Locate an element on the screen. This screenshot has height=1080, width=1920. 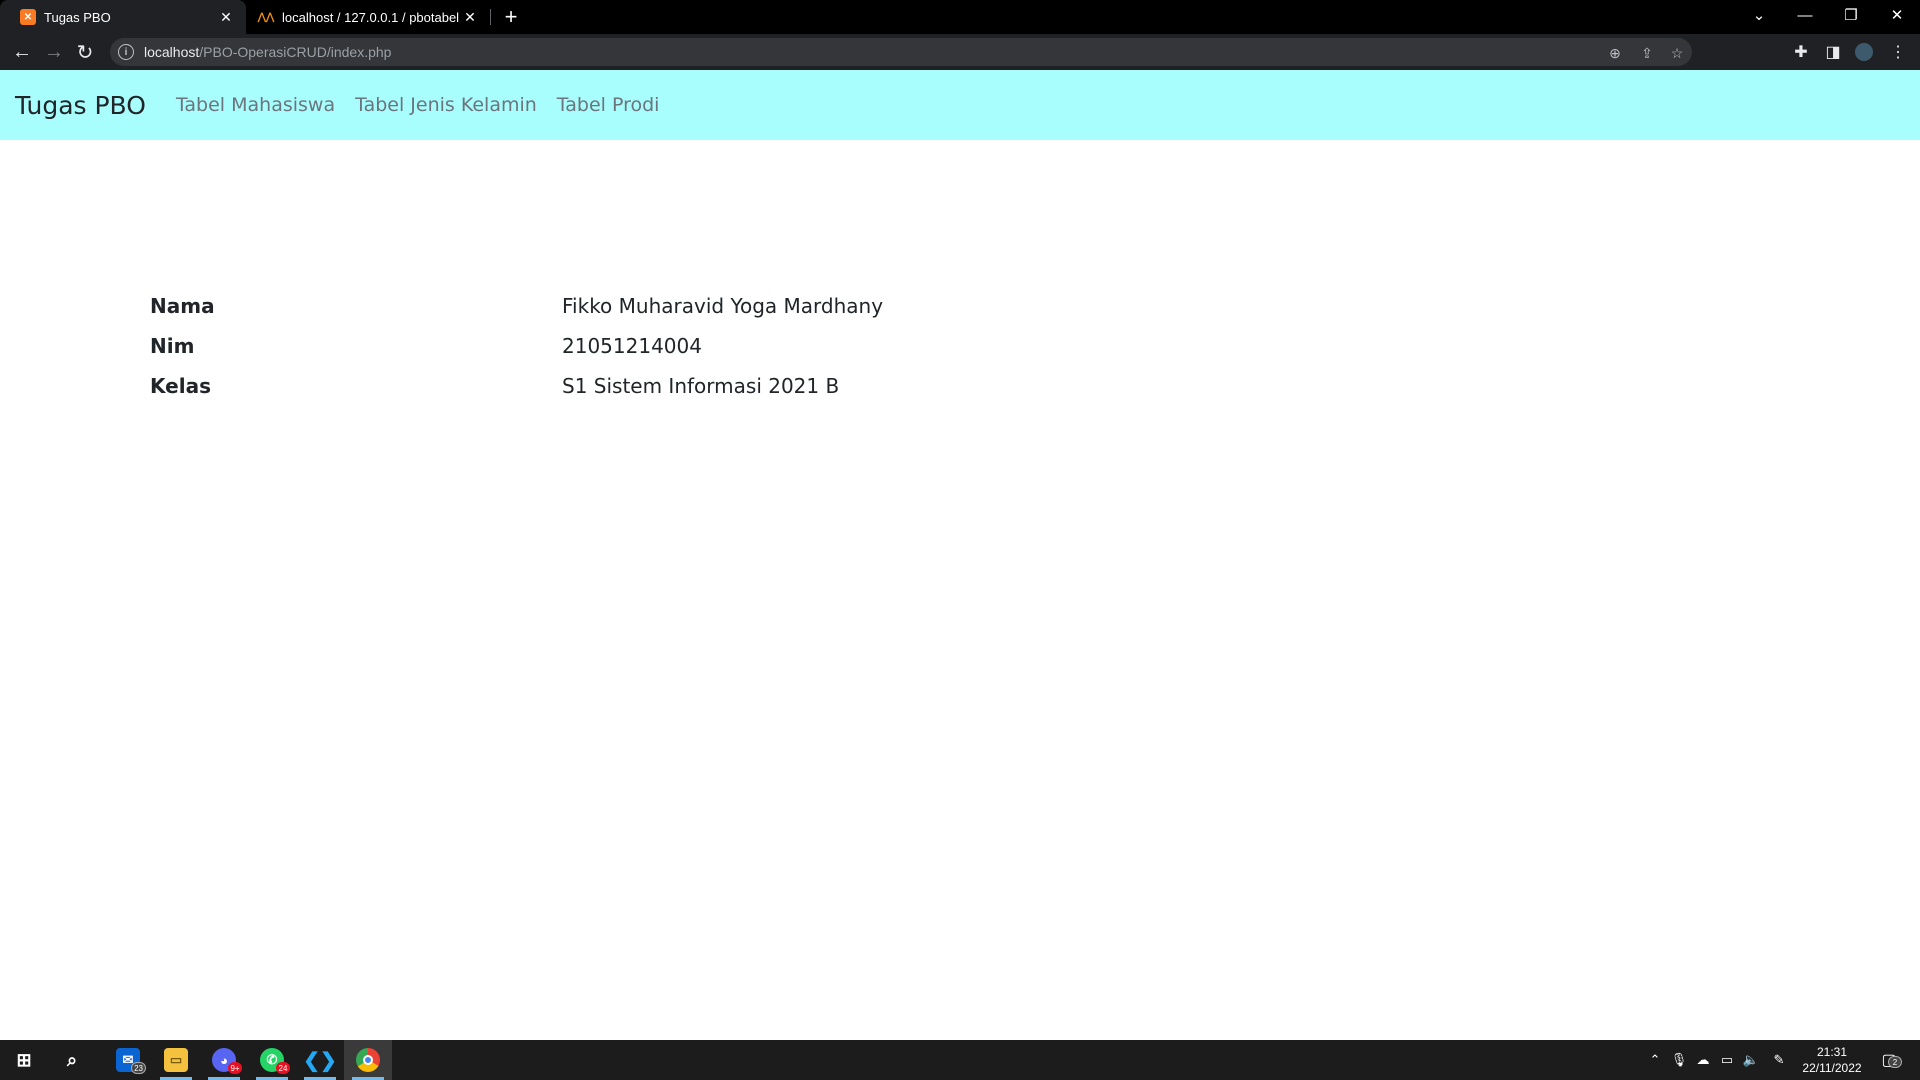
tab-separator is located at coordinates (490, 17).